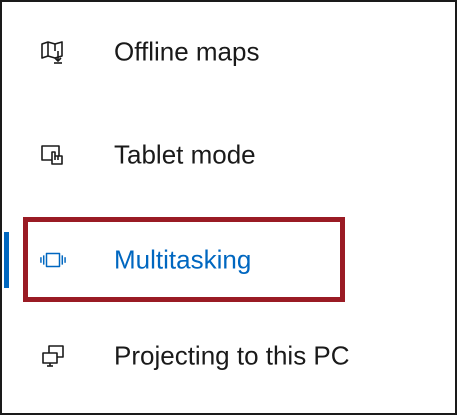 The height and width of the screenshot is (415, 457). I want to click on nav-item-label: Tablet mode, so click(185, 154).